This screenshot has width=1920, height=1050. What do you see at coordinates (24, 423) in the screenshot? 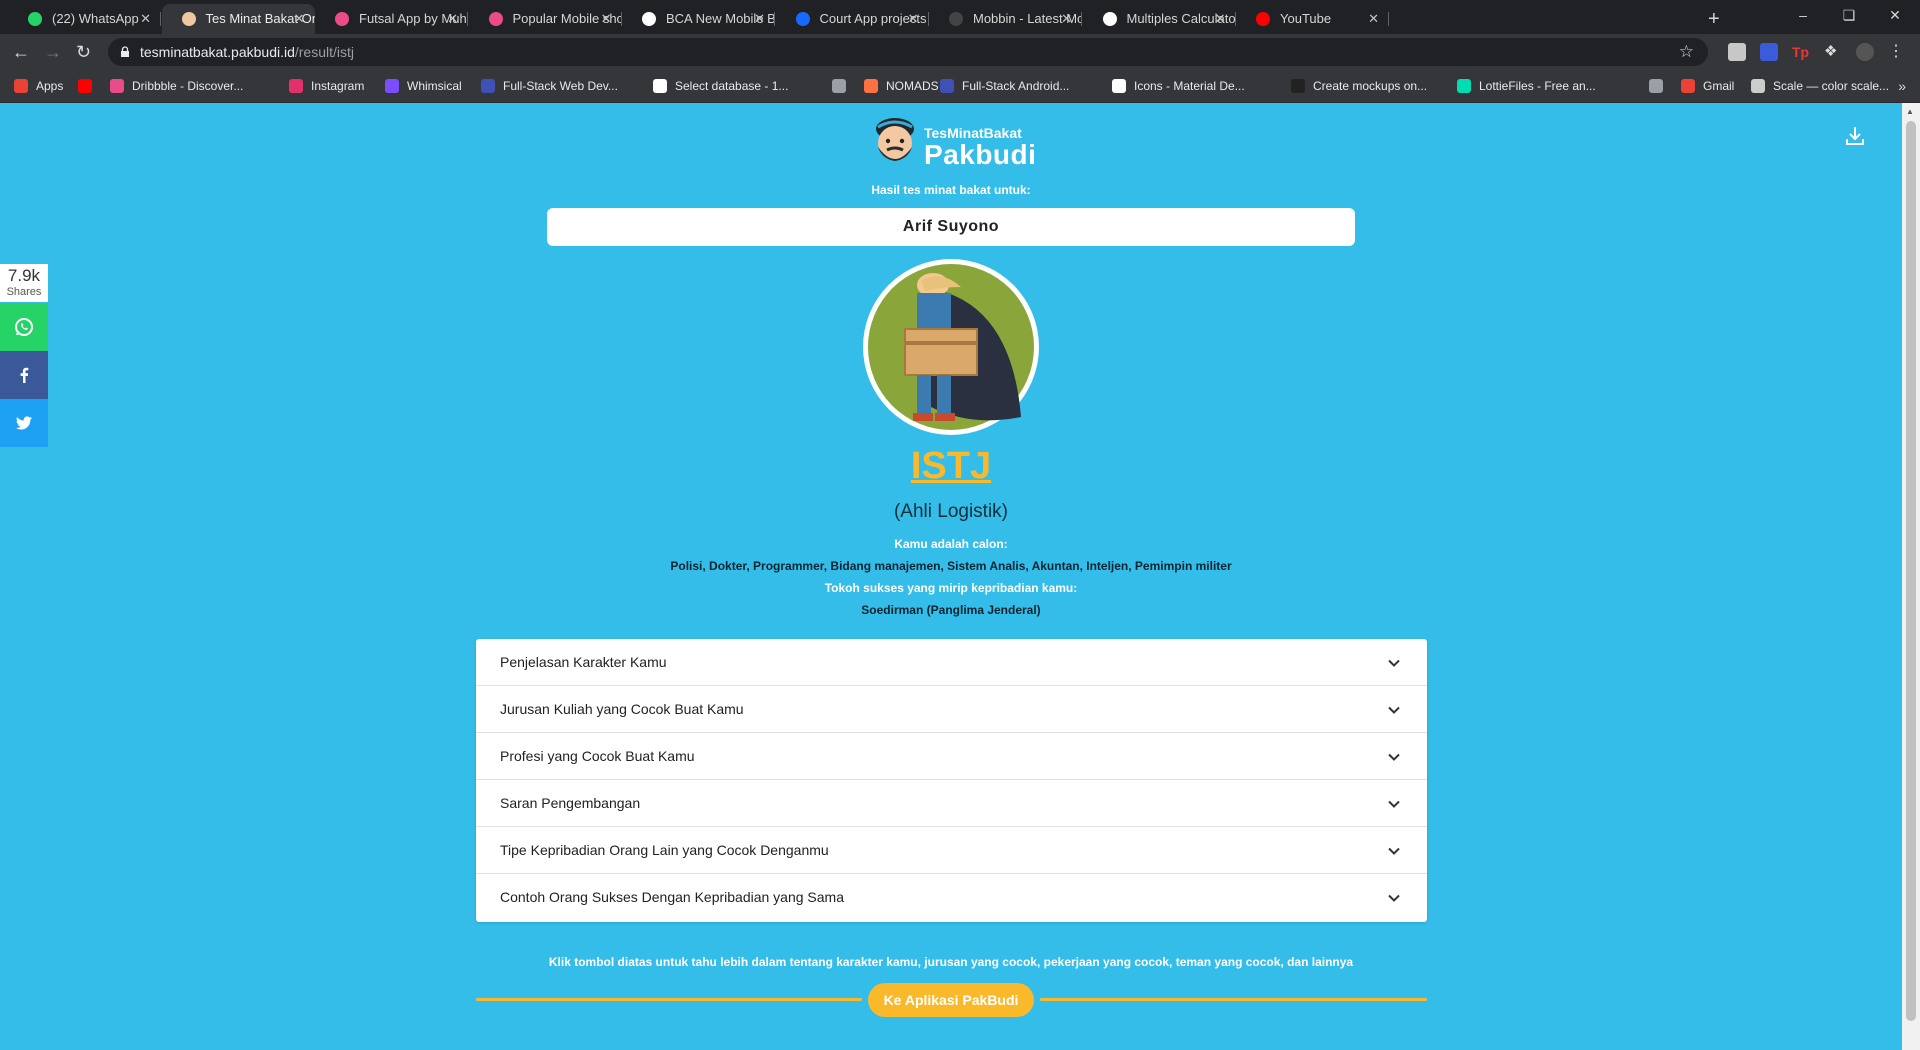
I see `twitter-share-button` at bounding box center [24, 423].